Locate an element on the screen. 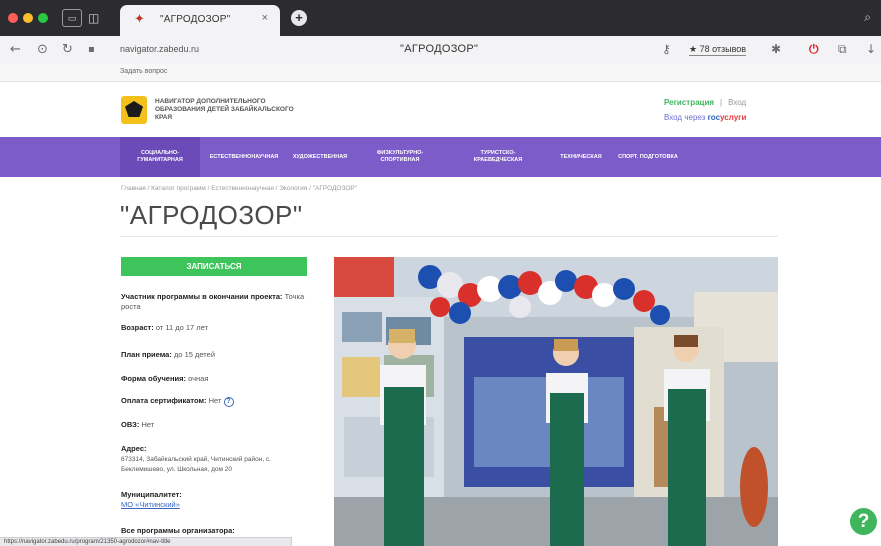  nav-item-art: Художественная is located at coordinates (320, 157).